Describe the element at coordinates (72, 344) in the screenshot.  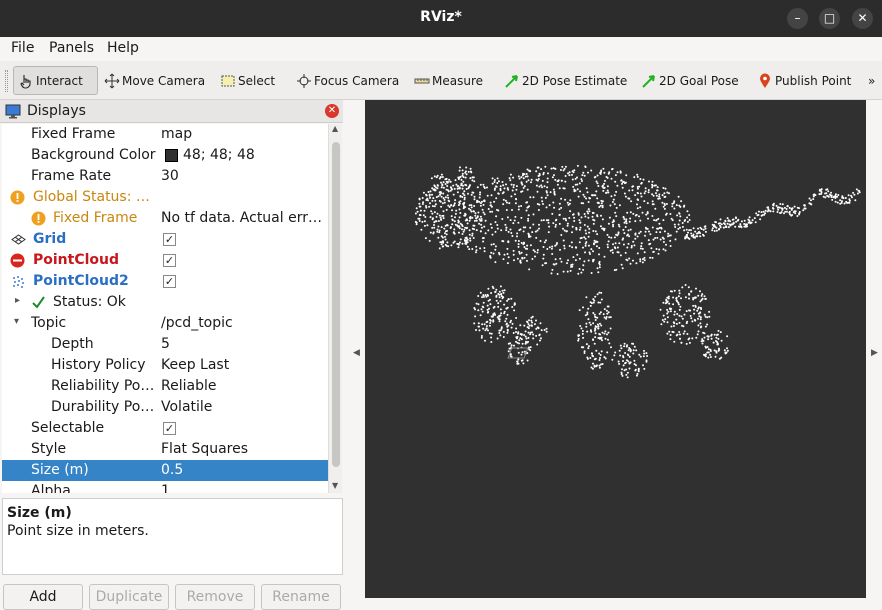
I see `tree-key: Depth` at that location.